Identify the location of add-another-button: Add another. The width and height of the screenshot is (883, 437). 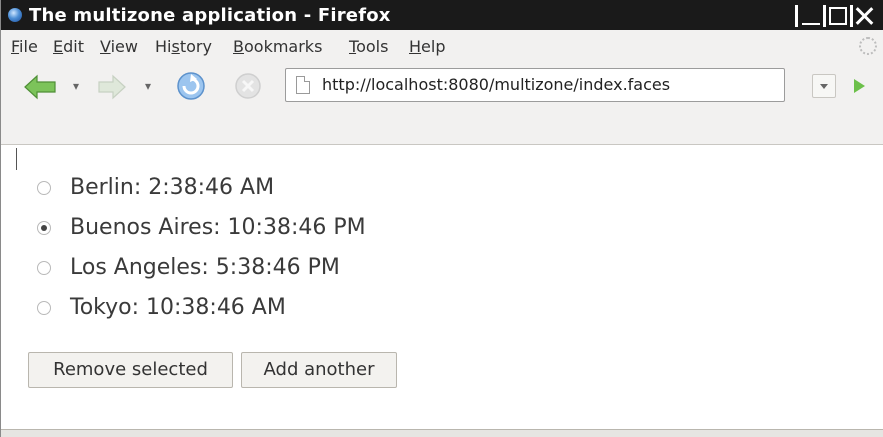
(319, 370).